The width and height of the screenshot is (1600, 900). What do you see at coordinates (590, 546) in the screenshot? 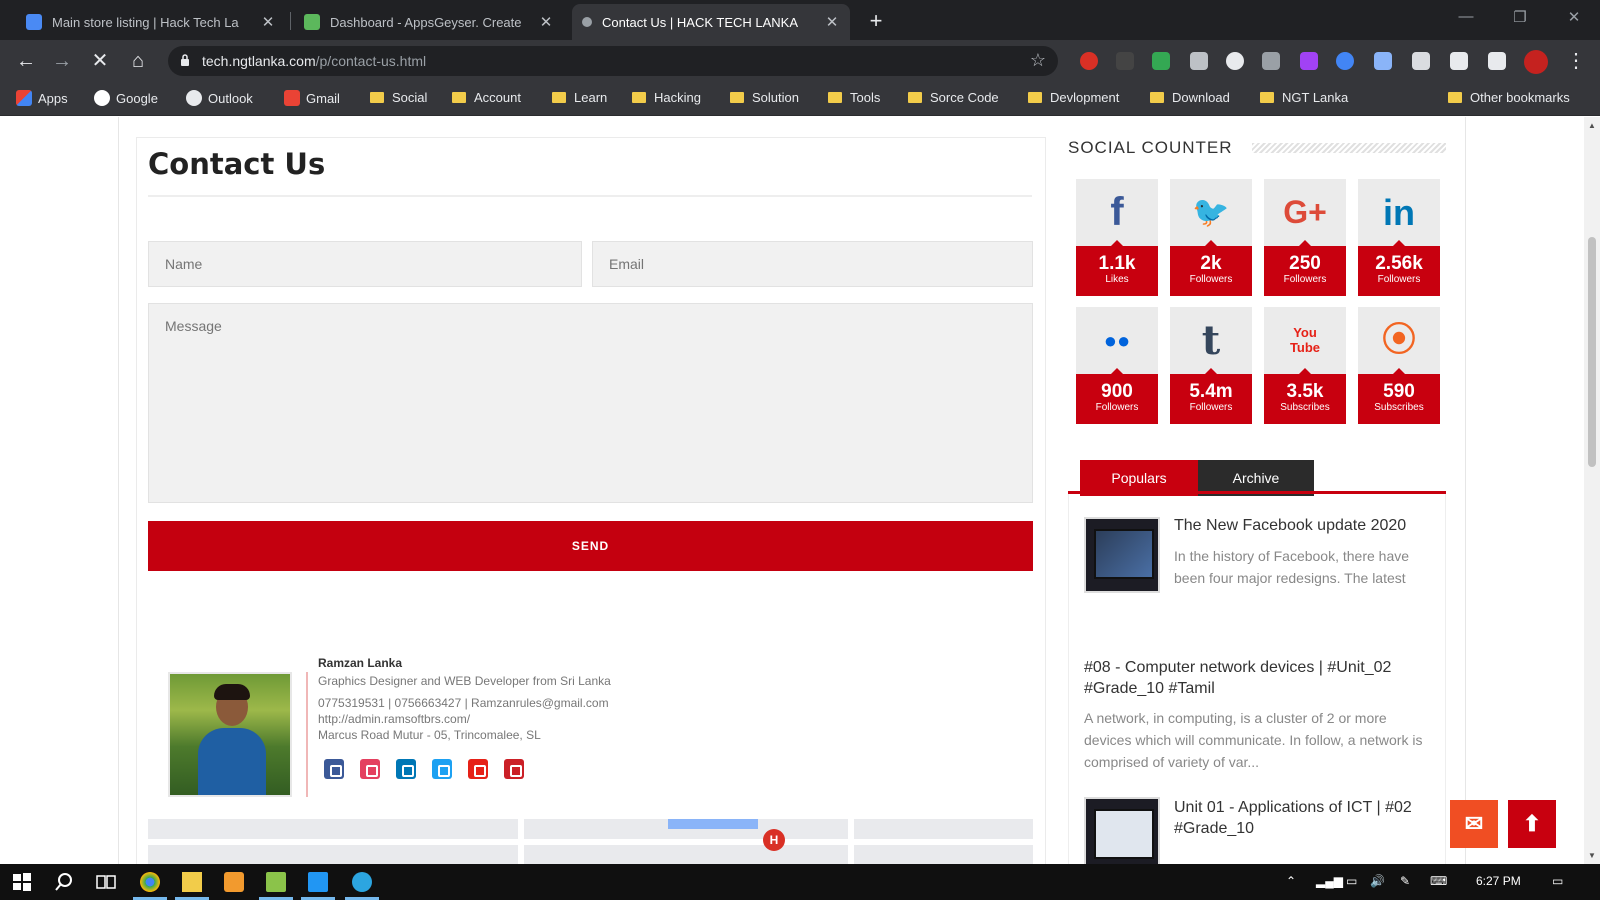
I see `send-button: SEND` at bounding box center [590, 546].